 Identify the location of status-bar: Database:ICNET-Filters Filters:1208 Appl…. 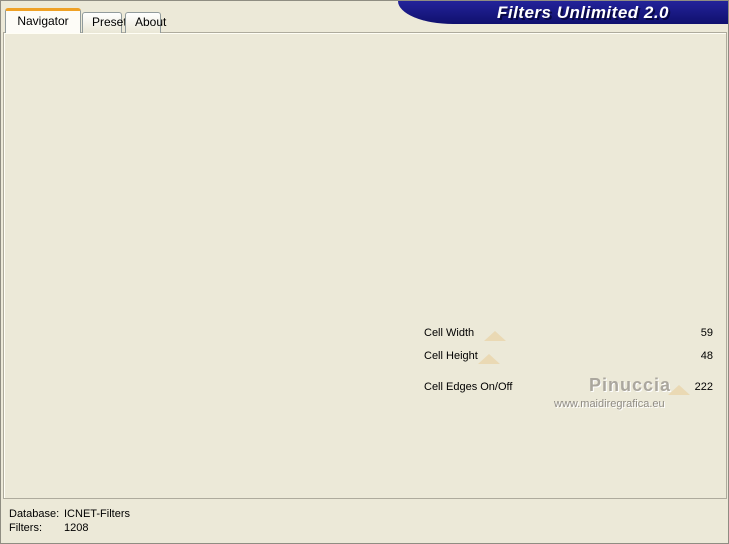
(364, 521).